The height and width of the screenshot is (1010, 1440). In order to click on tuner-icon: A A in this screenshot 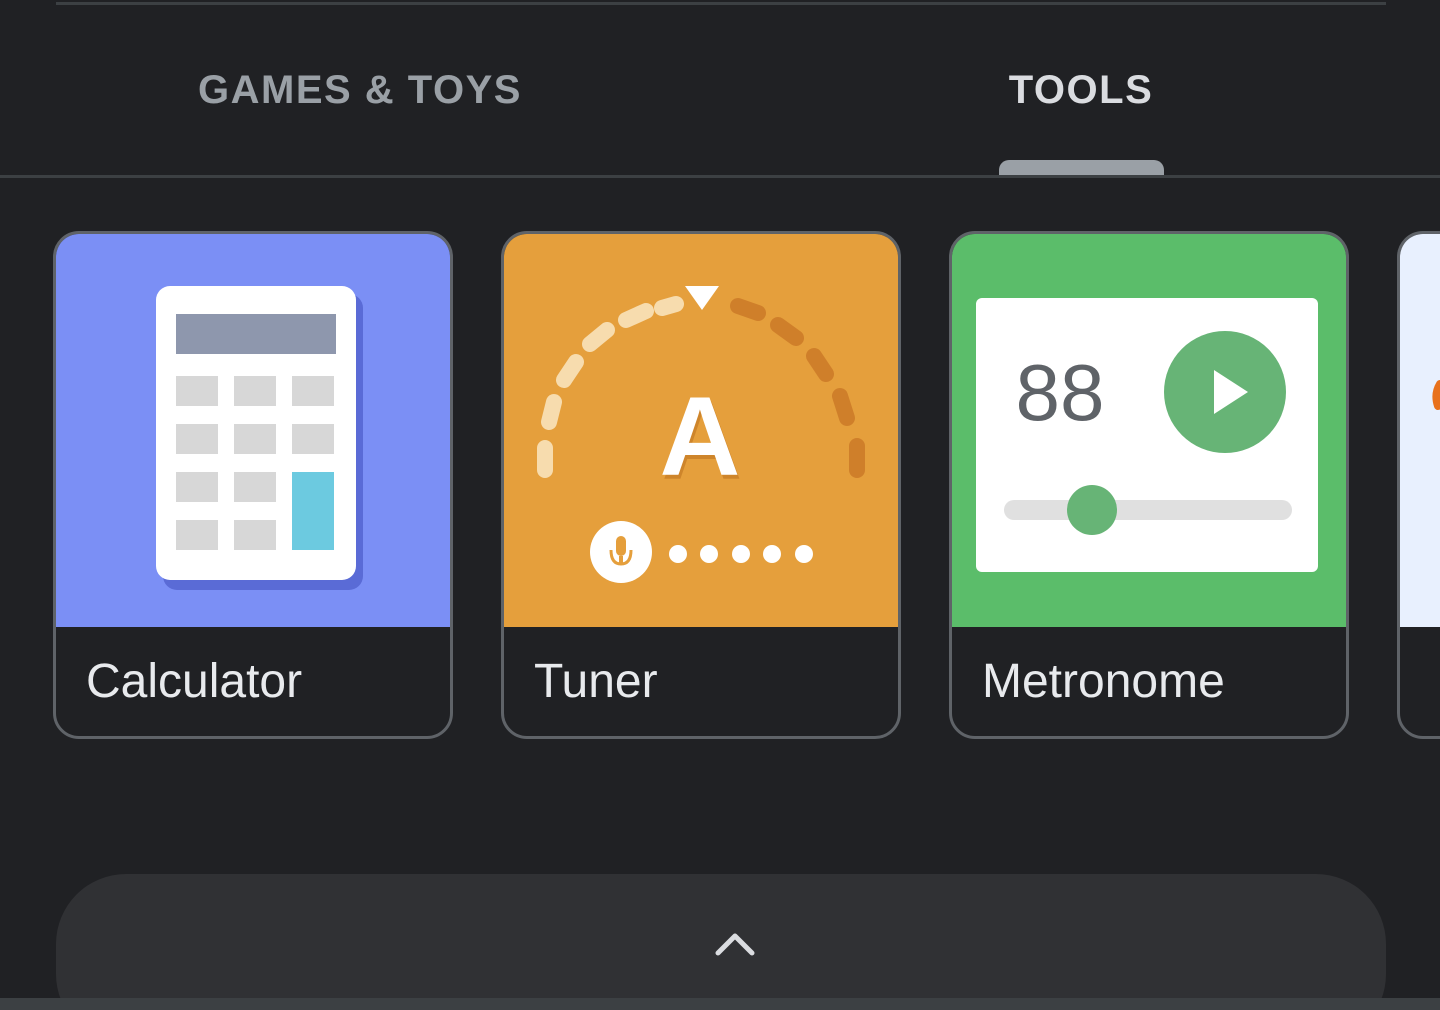, I will do `click(701, 430)`.